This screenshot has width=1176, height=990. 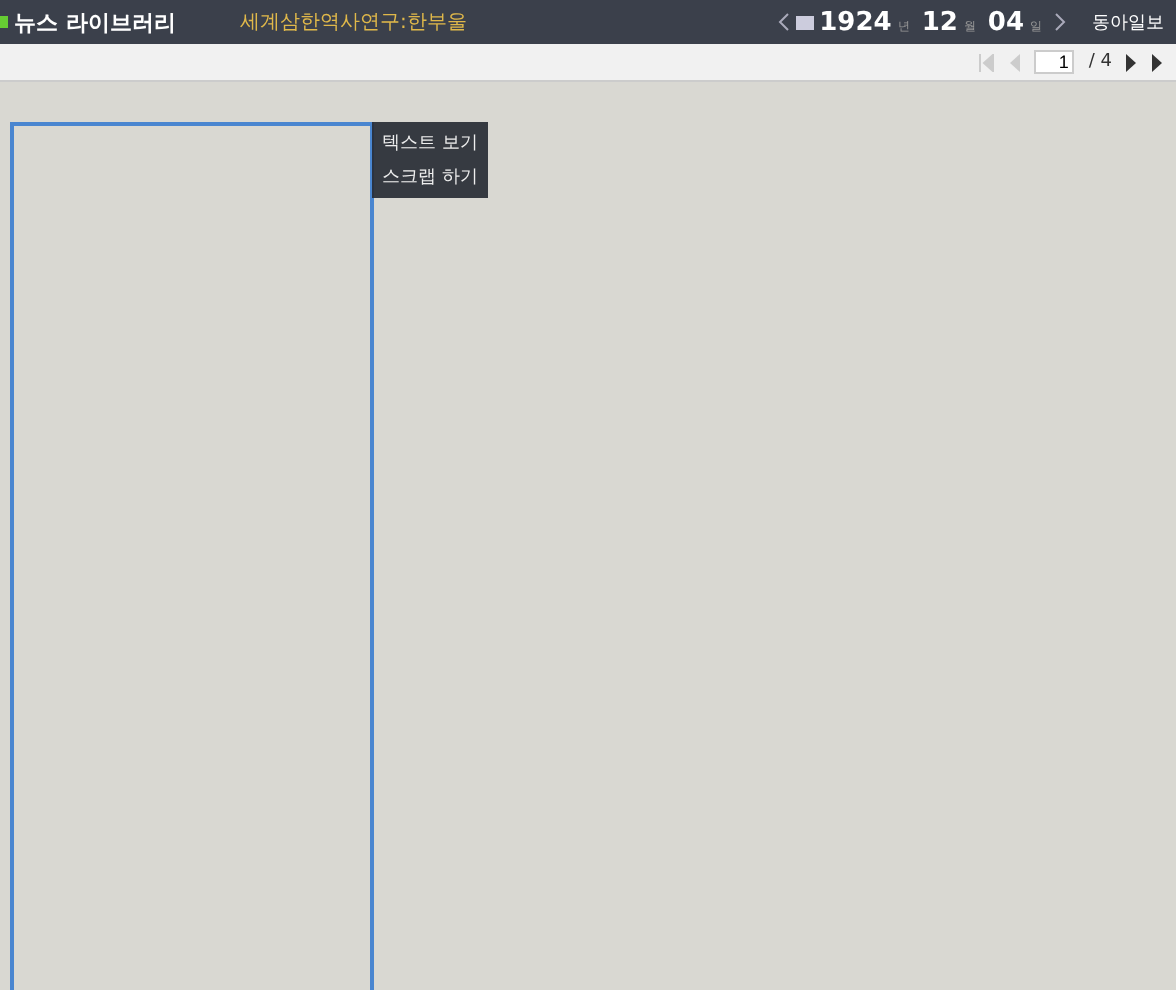 I want to click on menu-item: 스크랩 하기, so click(x=430, y=177).